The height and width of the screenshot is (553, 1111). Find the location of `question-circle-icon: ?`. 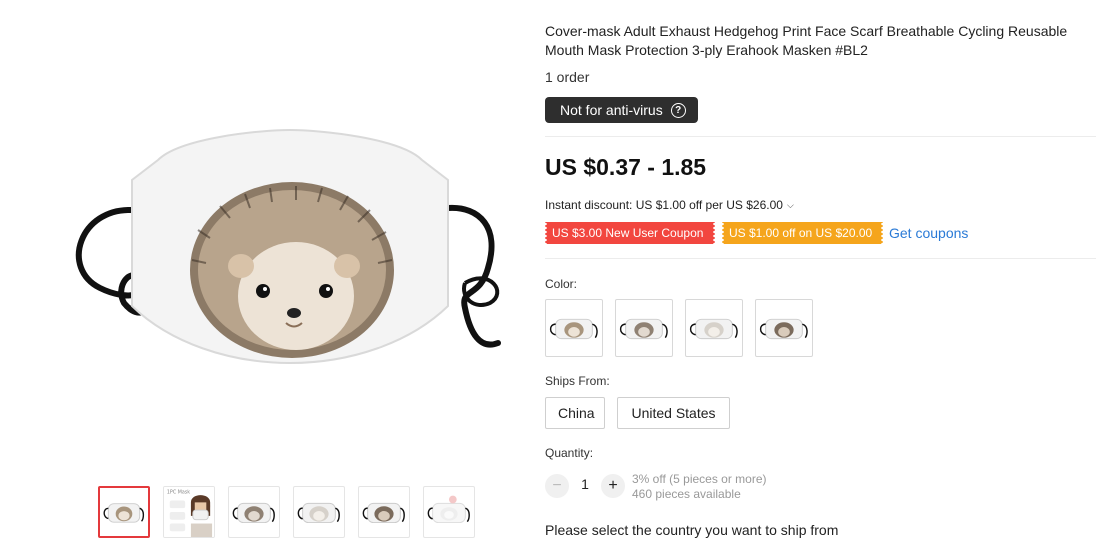

question-circle-icon: ? is located at coordinates (678, 110).